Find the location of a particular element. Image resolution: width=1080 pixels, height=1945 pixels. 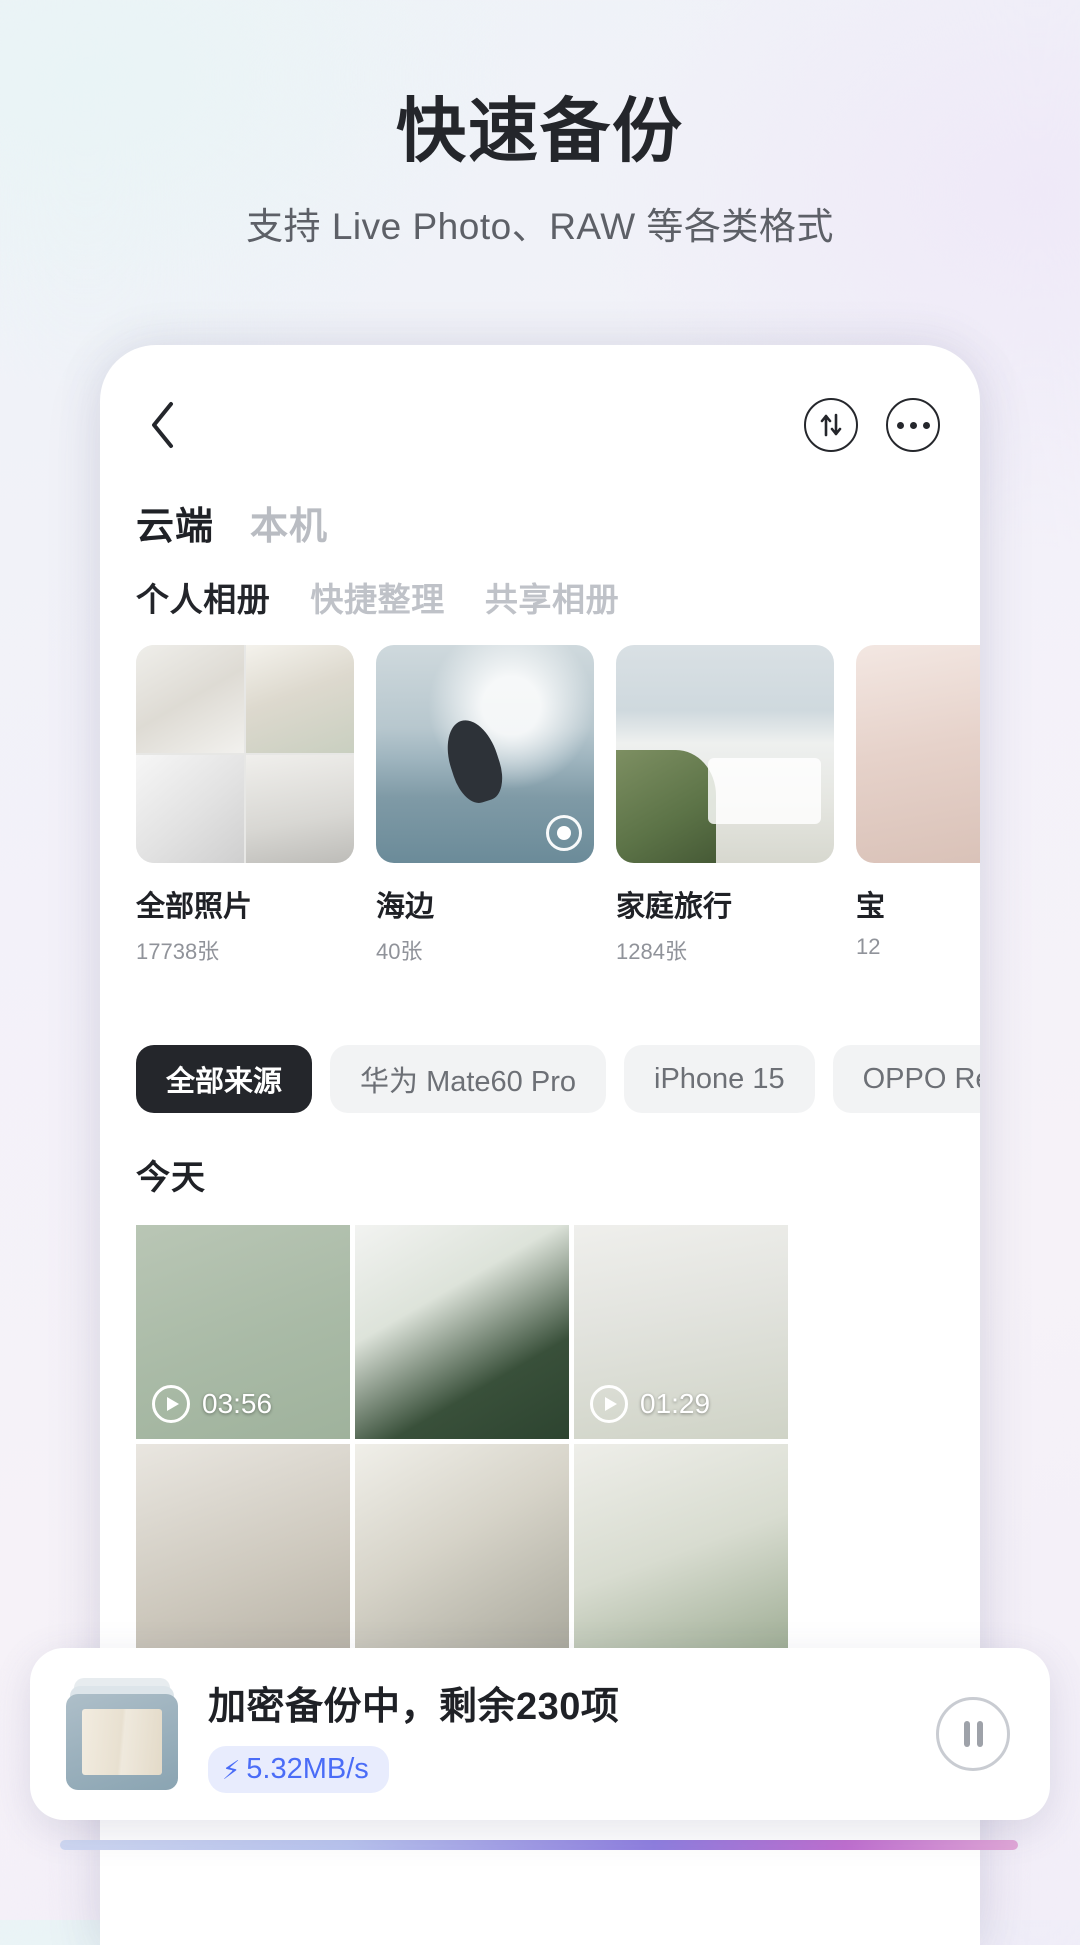

photo-cell: 03:56 is located at coordinates (243, 1332).